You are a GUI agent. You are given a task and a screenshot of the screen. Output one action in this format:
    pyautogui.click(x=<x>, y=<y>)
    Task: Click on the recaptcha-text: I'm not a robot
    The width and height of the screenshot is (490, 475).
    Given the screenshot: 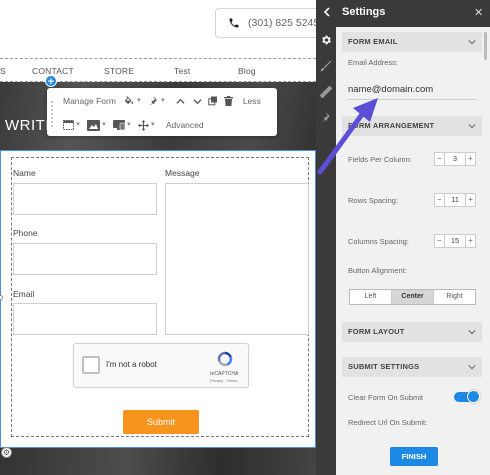 What is the action you would take?
    pyautogui.click(x=131, y=364)
    